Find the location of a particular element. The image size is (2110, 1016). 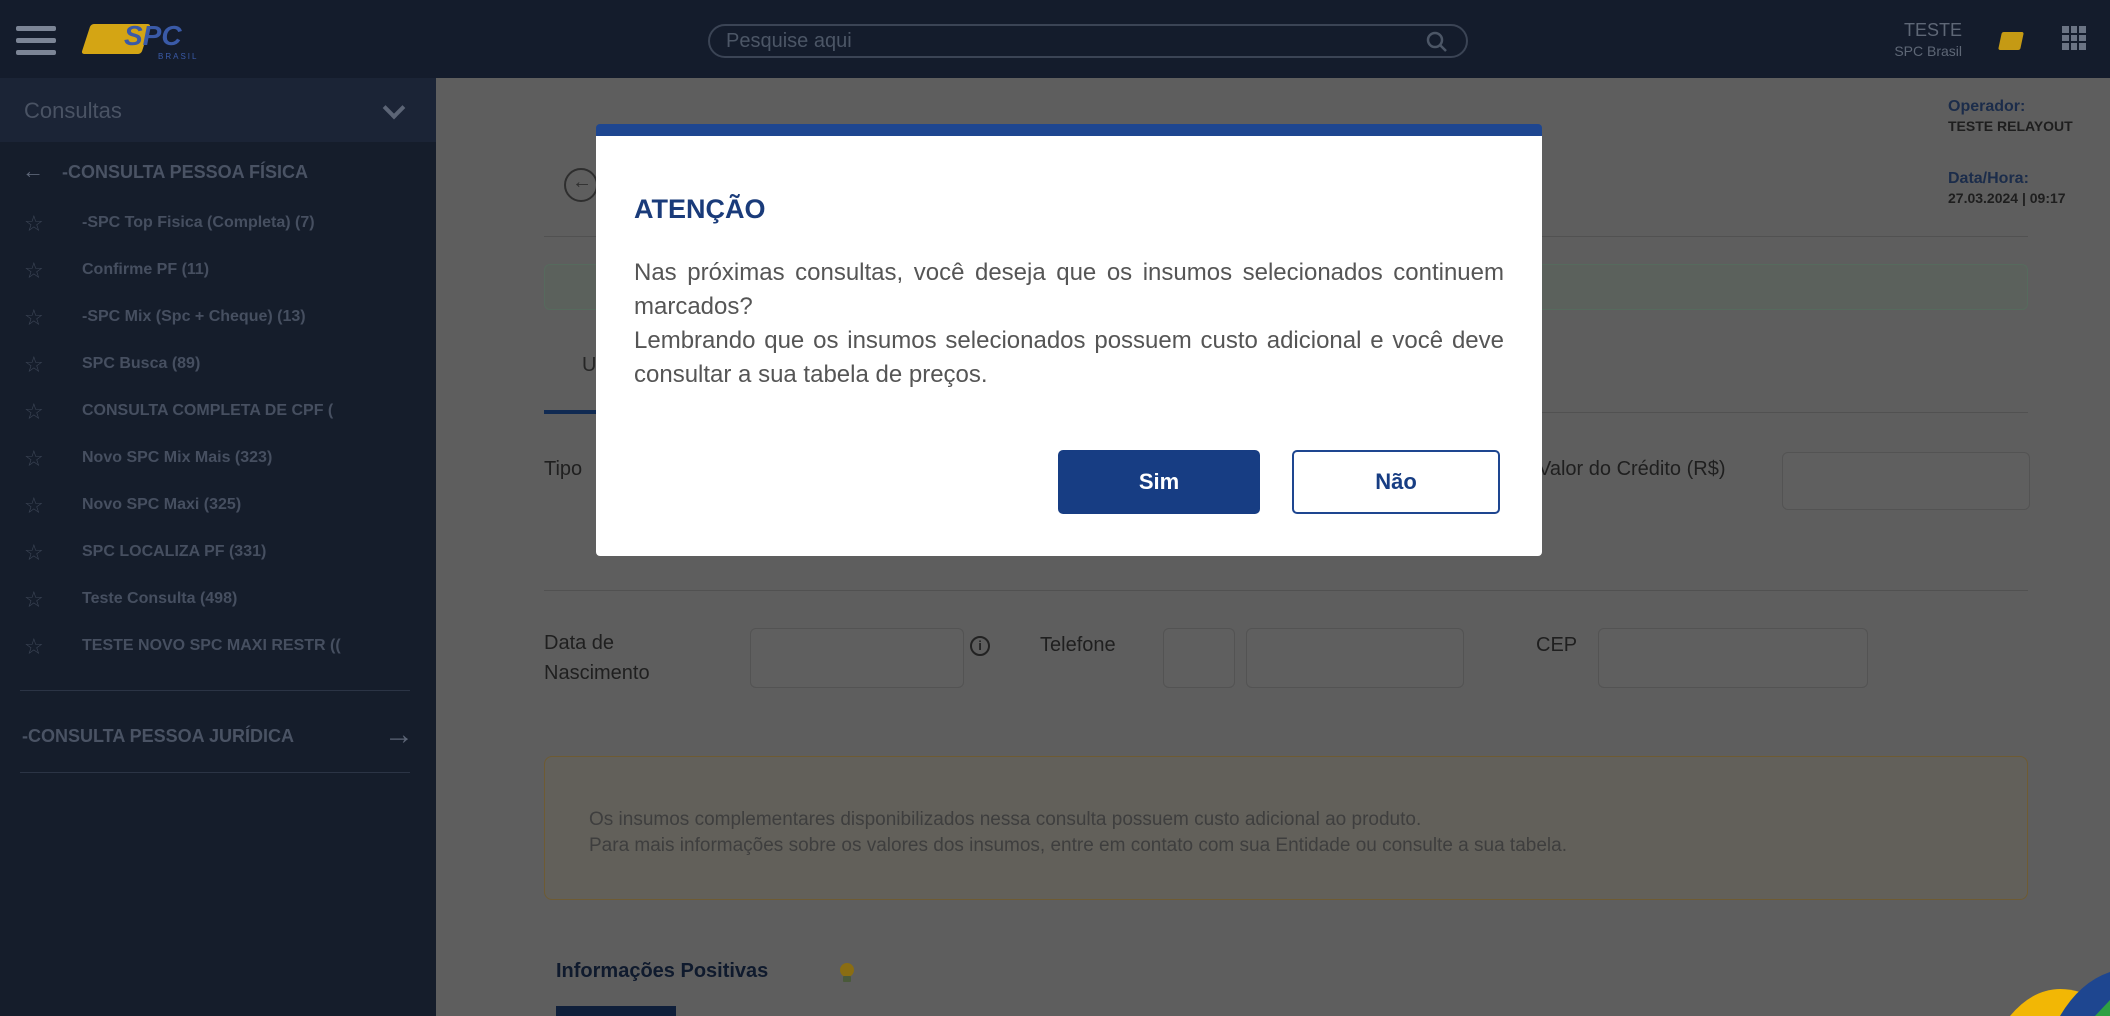

cep-input is located at coordinates (1733, 658).